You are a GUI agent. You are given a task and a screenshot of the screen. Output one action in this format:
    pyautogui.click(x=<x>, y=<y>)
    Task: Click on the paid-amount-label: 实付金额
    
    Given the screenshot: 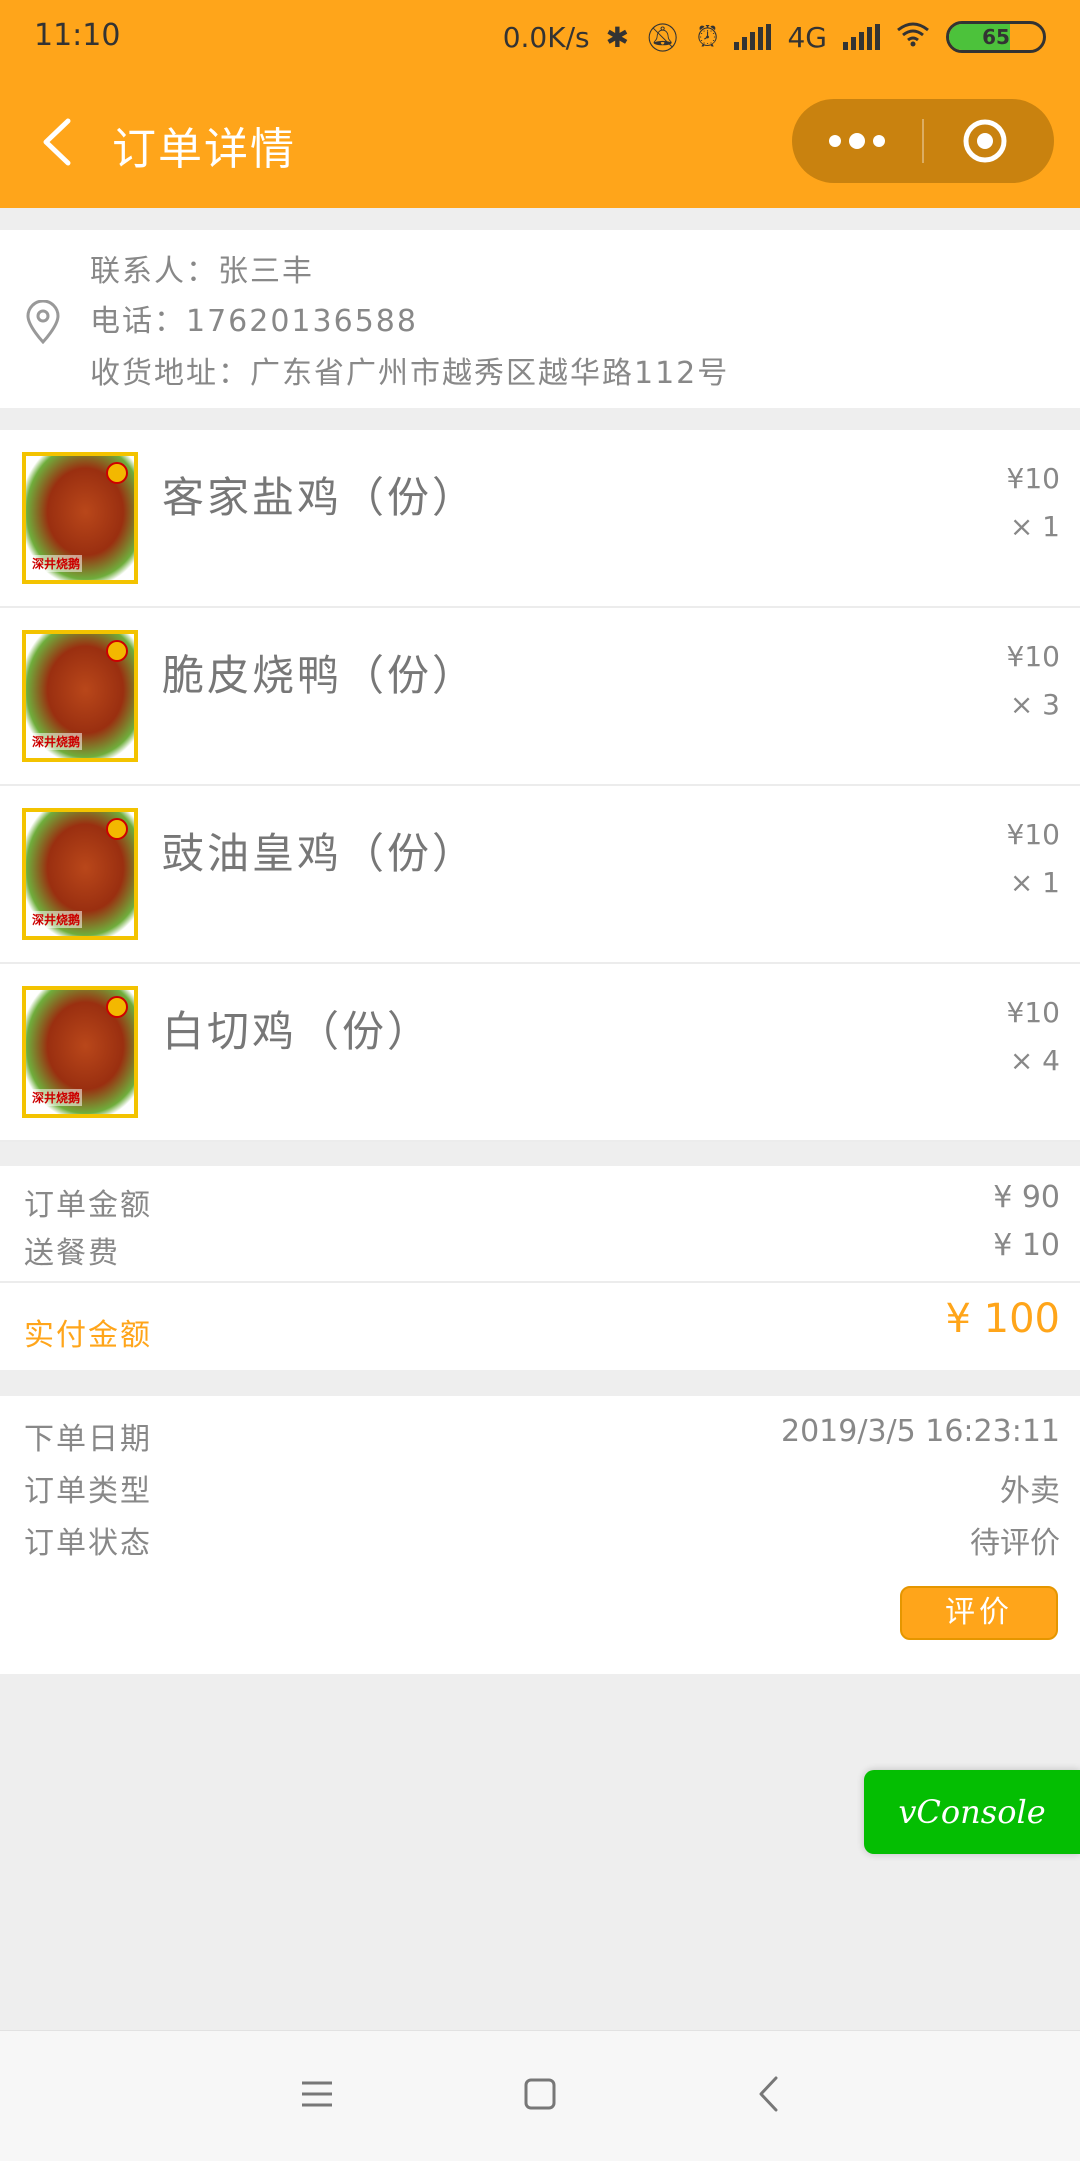 What is the action you would take?
    pyautogui.click(x=88, y=1335)
    